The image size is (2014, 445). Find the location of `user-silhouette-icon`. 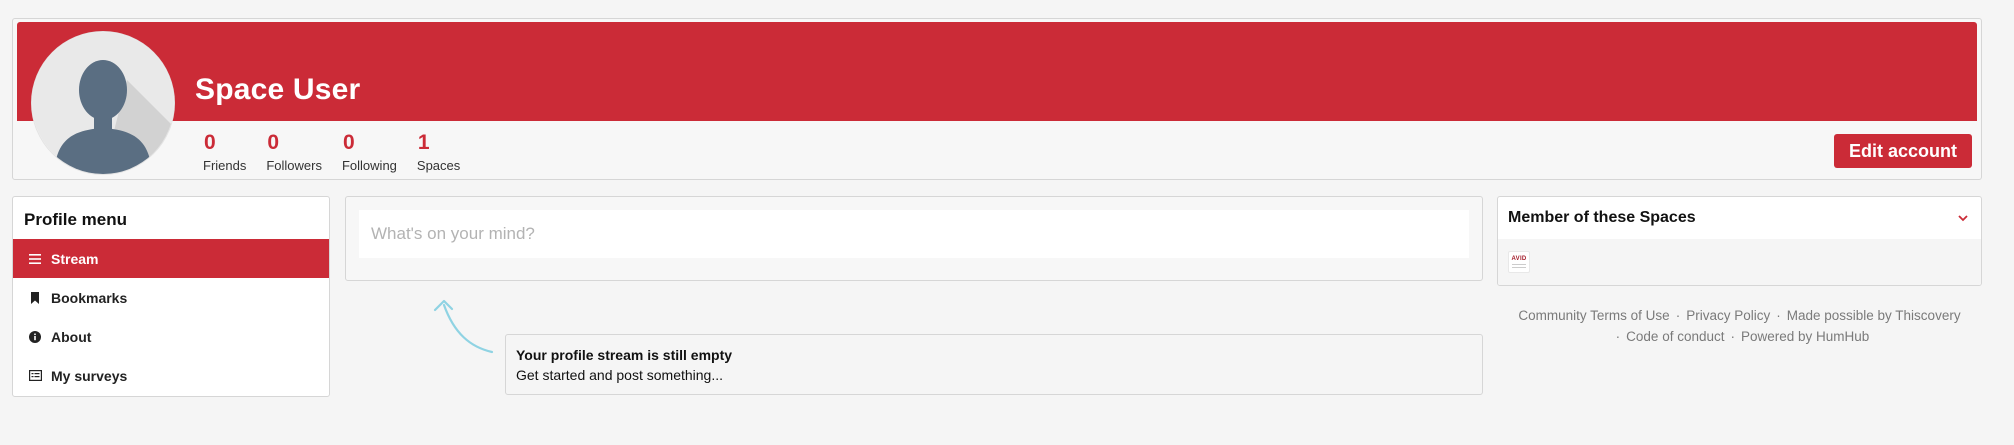

user-silhouette-icon is located at coordinates (103, 103).